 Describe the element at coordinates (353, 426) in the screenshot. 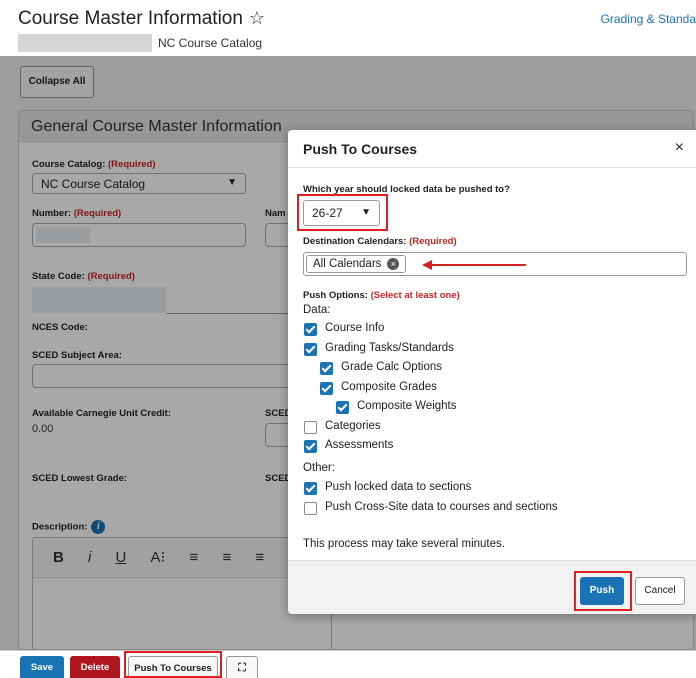

I see `option-label: Categories` at that location.